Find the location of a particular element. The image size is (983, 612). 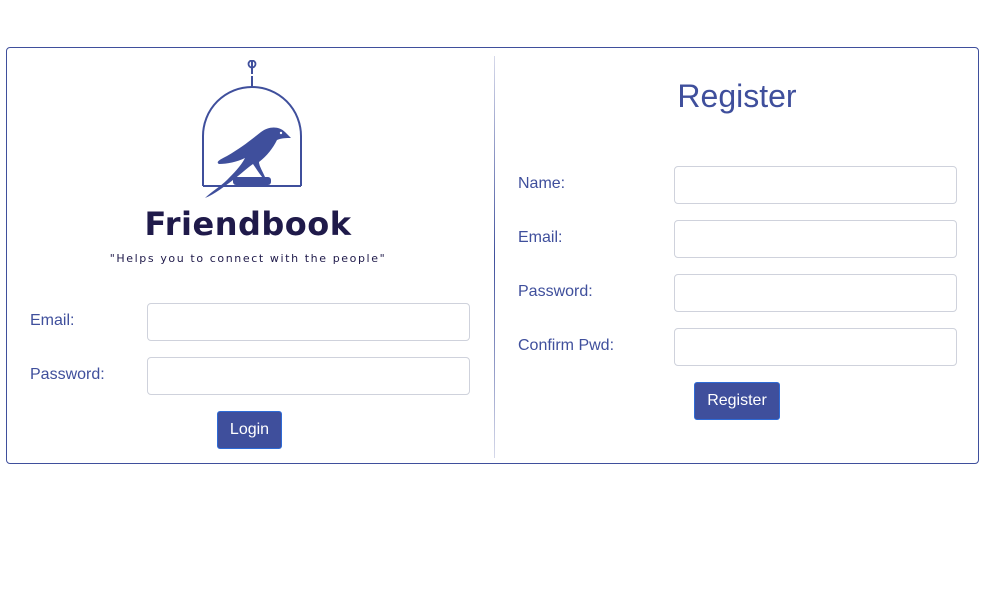

bird-cage-logo-icon is located at coordinates (252, 129).